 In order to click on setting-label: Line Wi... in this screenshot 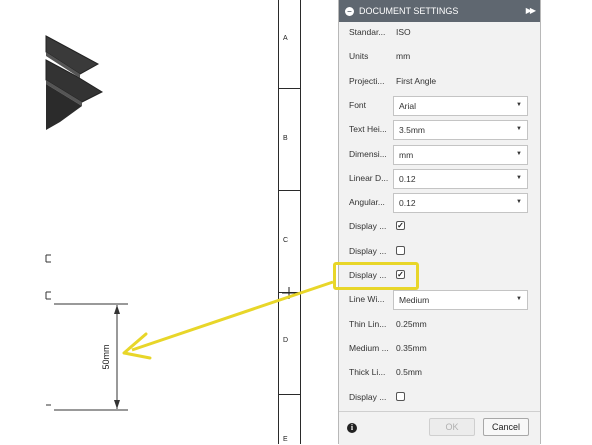, I will do `click(367, 299)`.